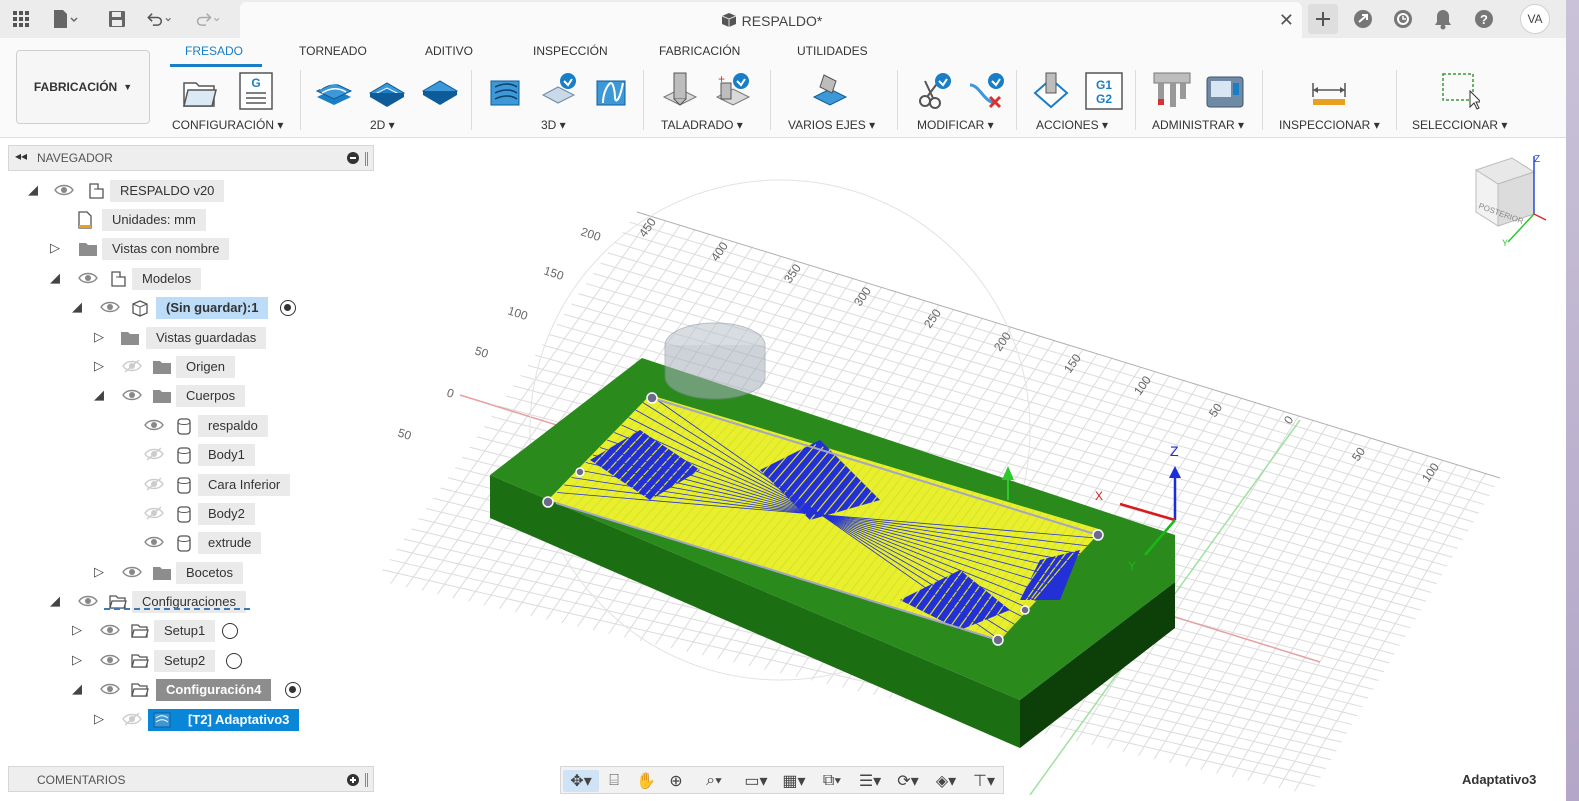 This screenshot has height=801, width=1579. What do you see at coordinates (946, 781) in the screenshot?
I see `stock-display-icon: ◈▾` at bounding box center [946, 781].